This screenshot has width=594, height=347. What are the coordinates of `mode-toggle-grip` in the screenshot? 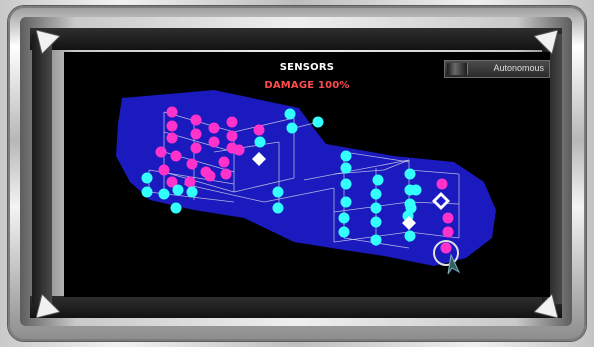 It's located at (457, 69).